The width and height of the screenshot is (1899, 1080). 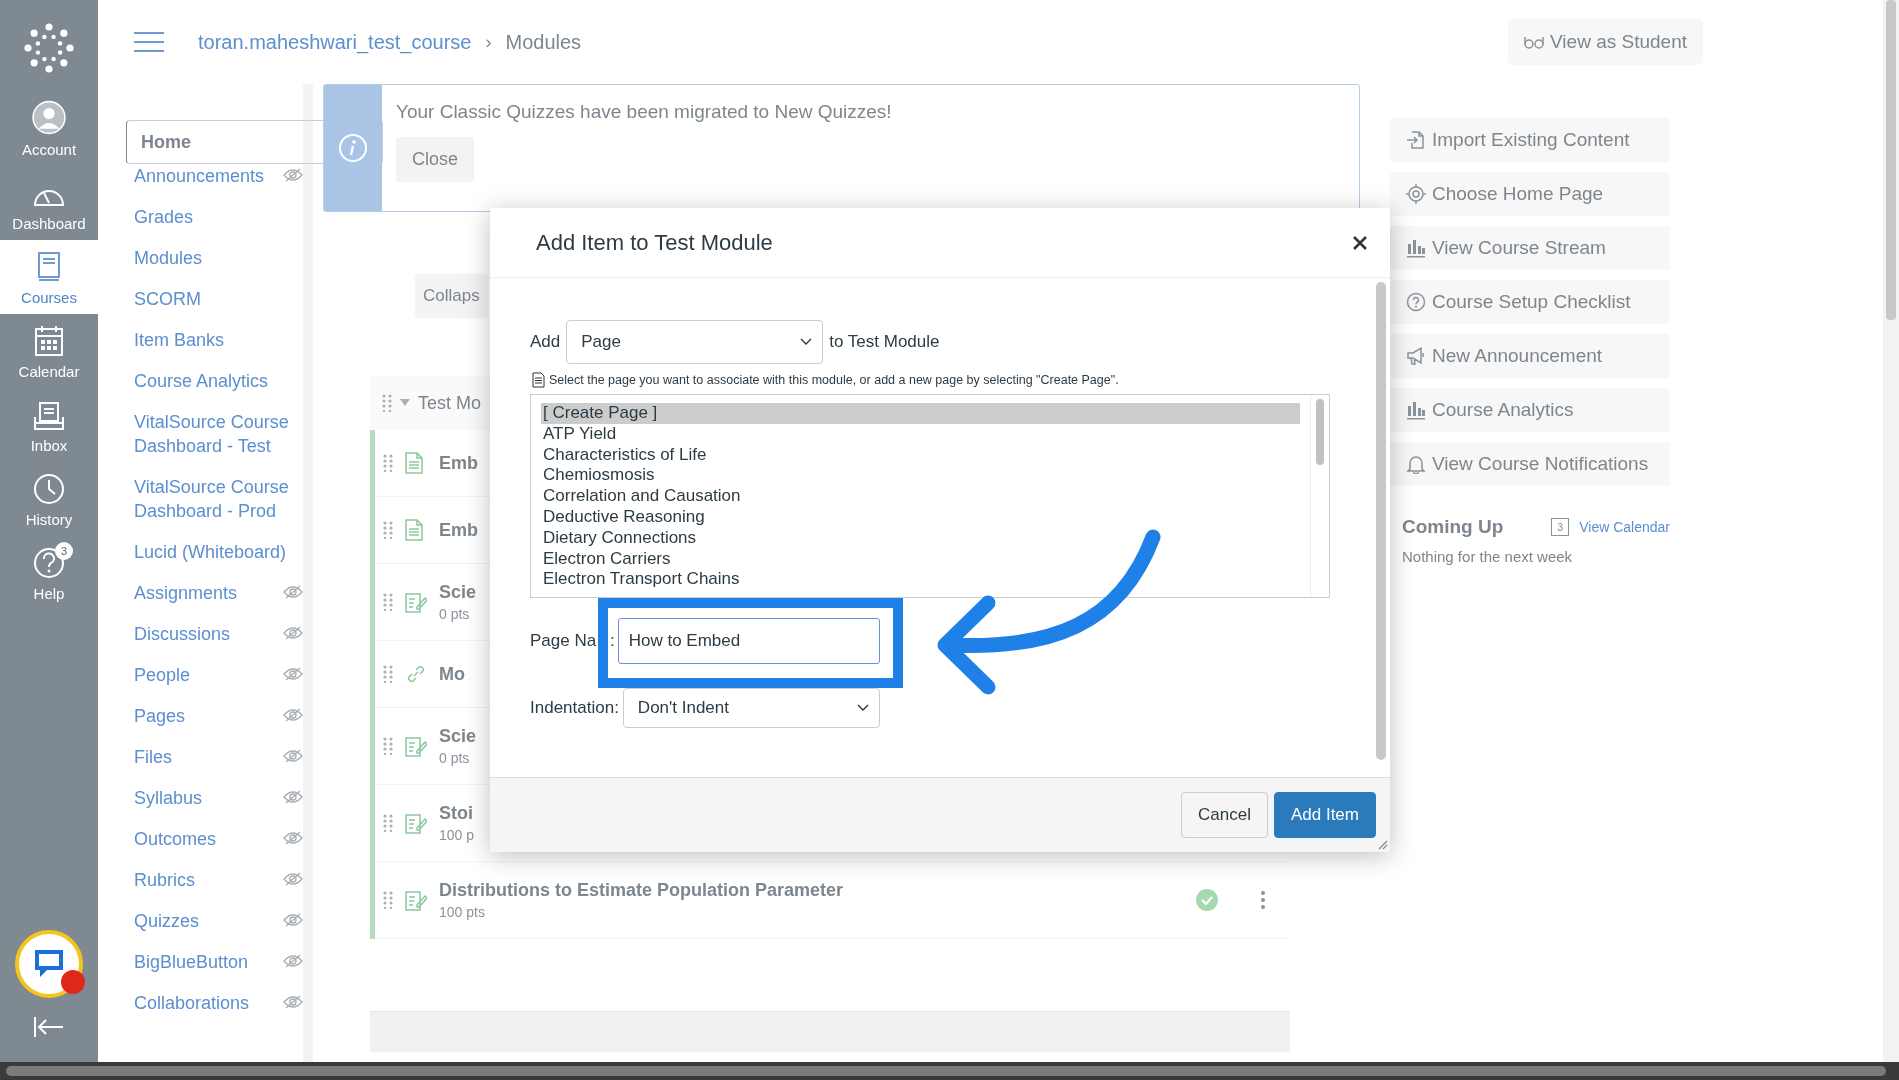 I want to click on page-option: Chemiosmosis, so click(x=920, y=476).